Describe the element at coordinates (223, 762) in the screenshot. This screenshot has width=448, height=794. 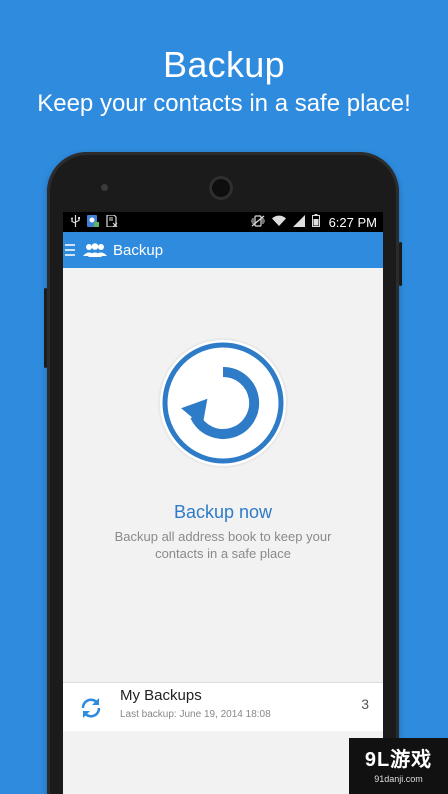
I see `empty-area` at that location.